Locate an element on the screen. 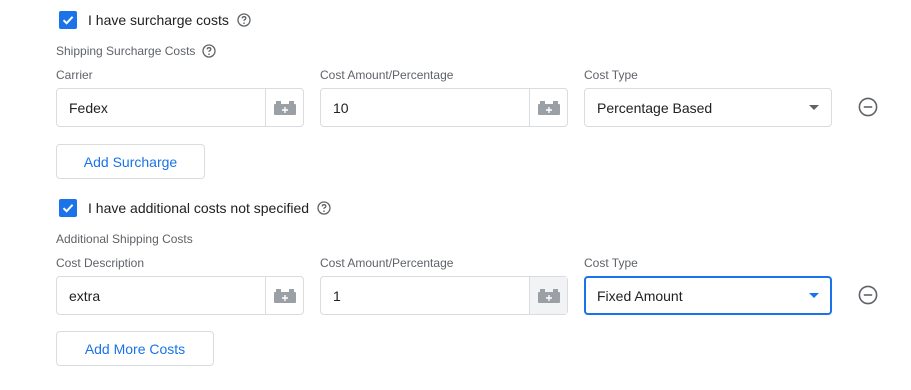 The image size is (911, 390). surcharge-section-title: Shipping Surcharge Costs is located at coordinates (136, 51).